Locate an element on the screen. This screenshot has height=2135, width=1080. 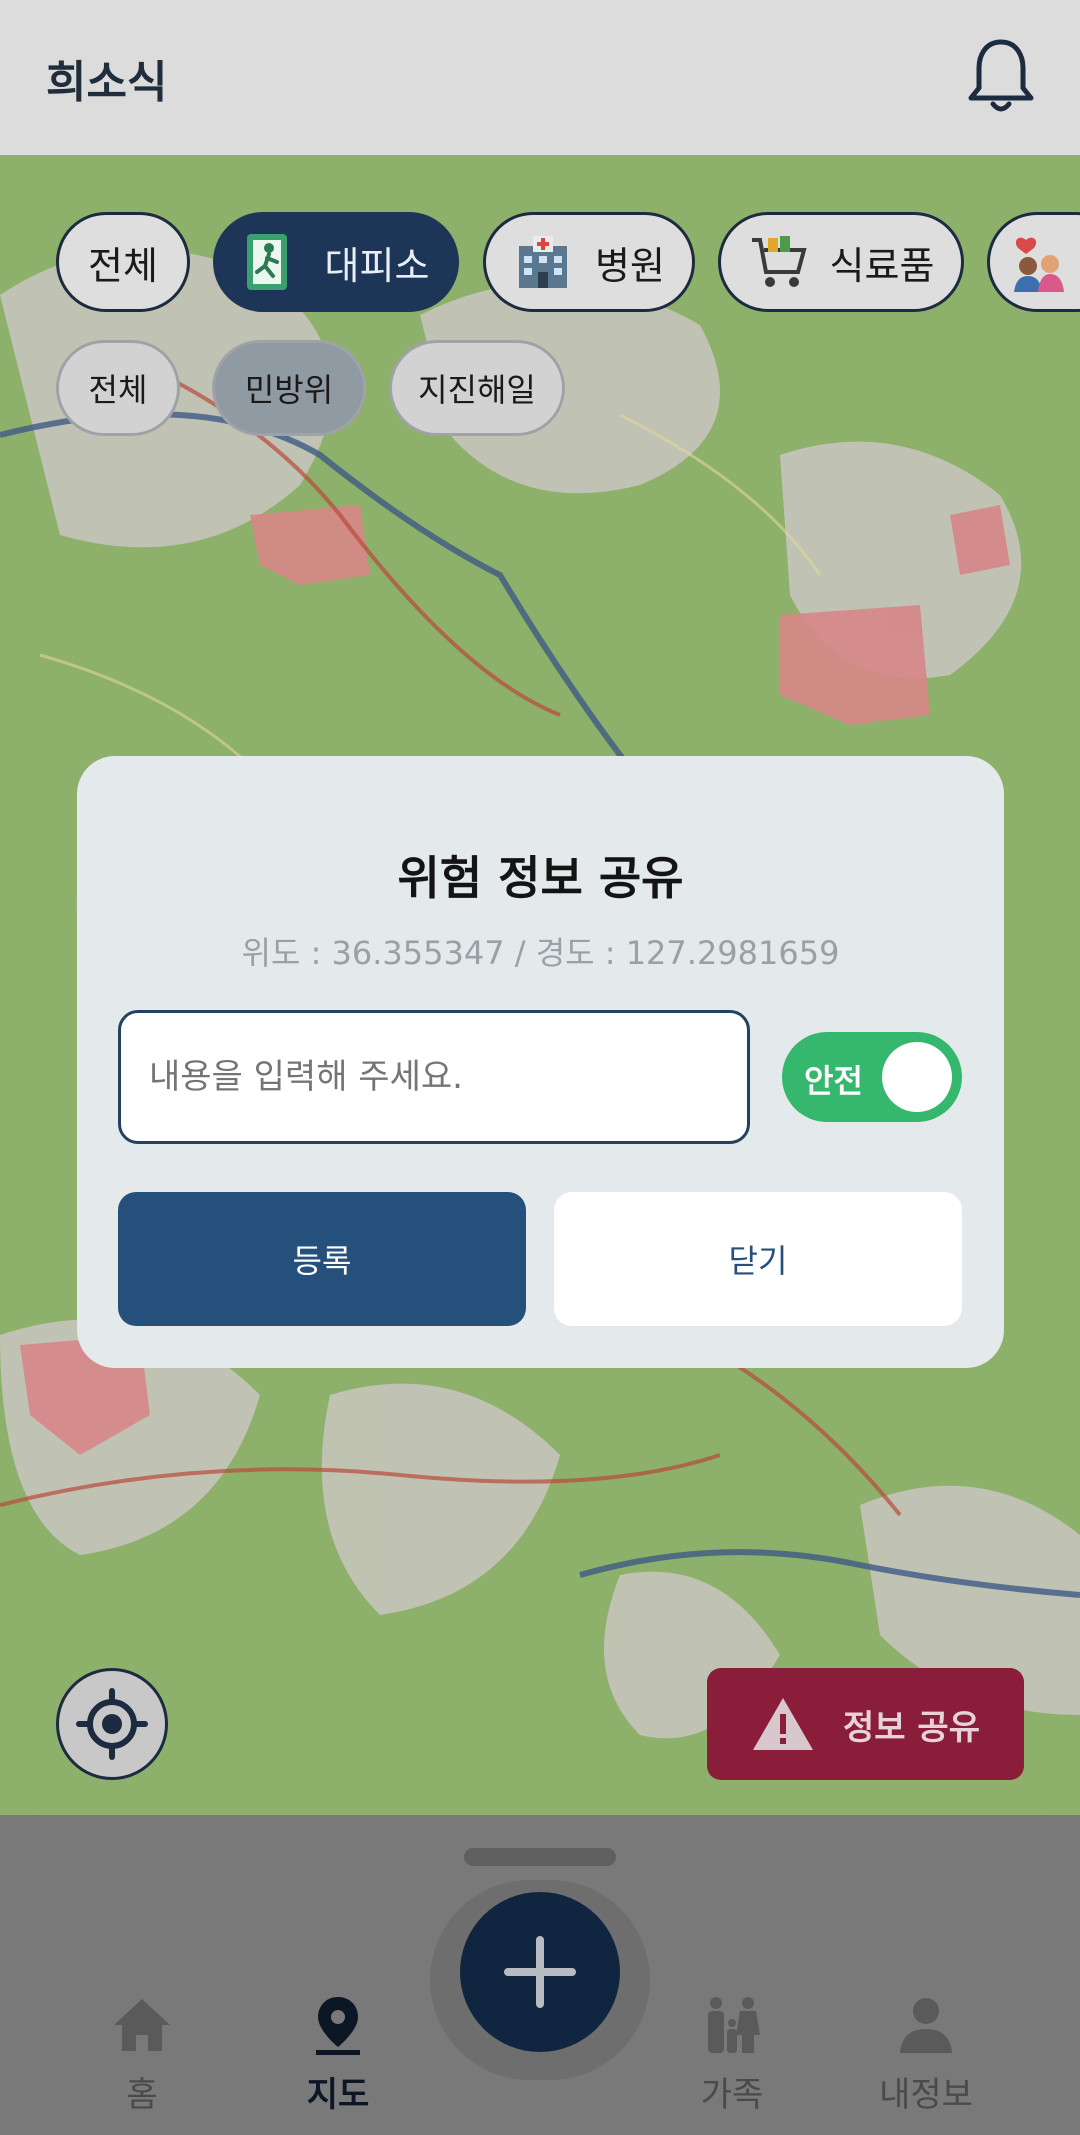
safety-toggle: 안전 is located at coordinates (872, 1077).